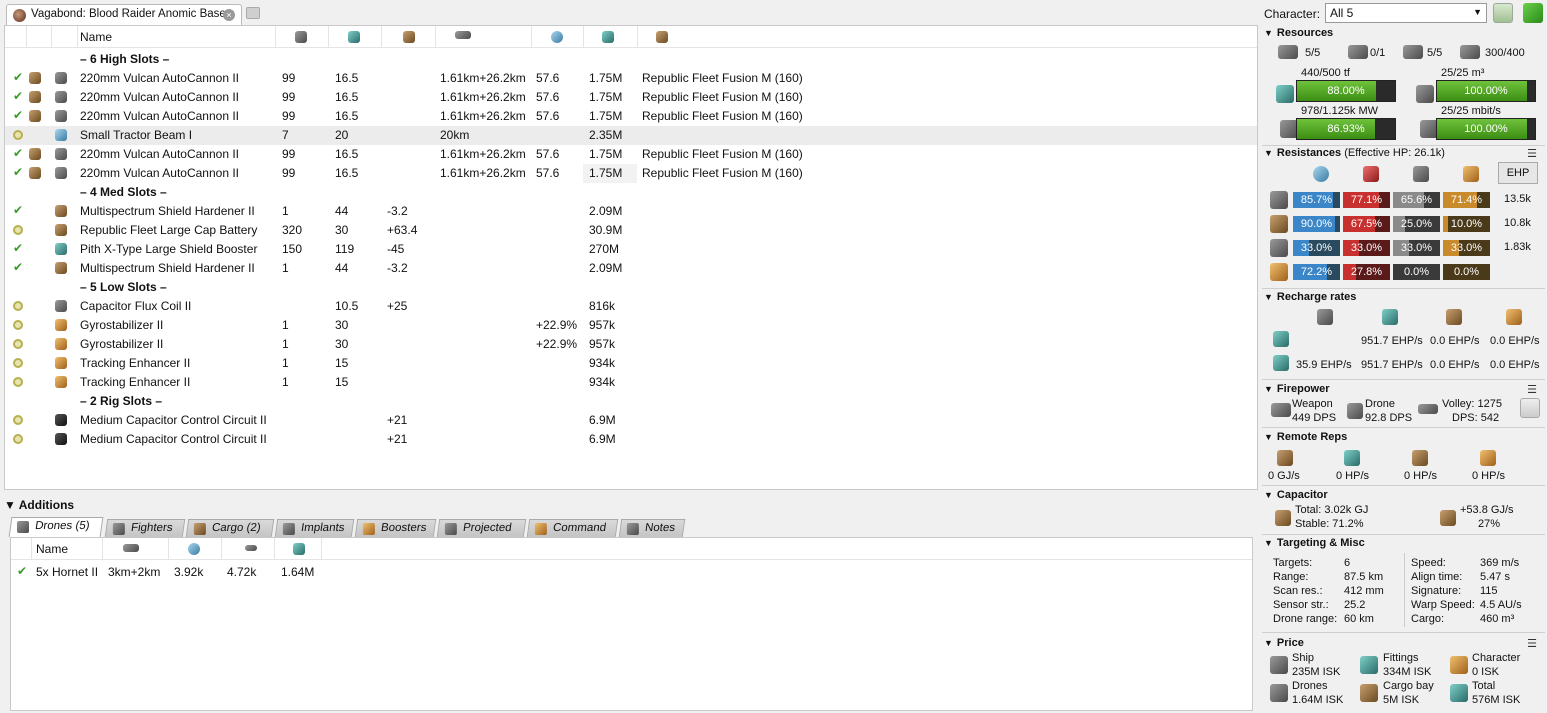  What do you see at coordinates (631, 401) in the screenshot?
I see `slot-header-row: – 2 Rig Slots –` at bounding box center [631, 401].